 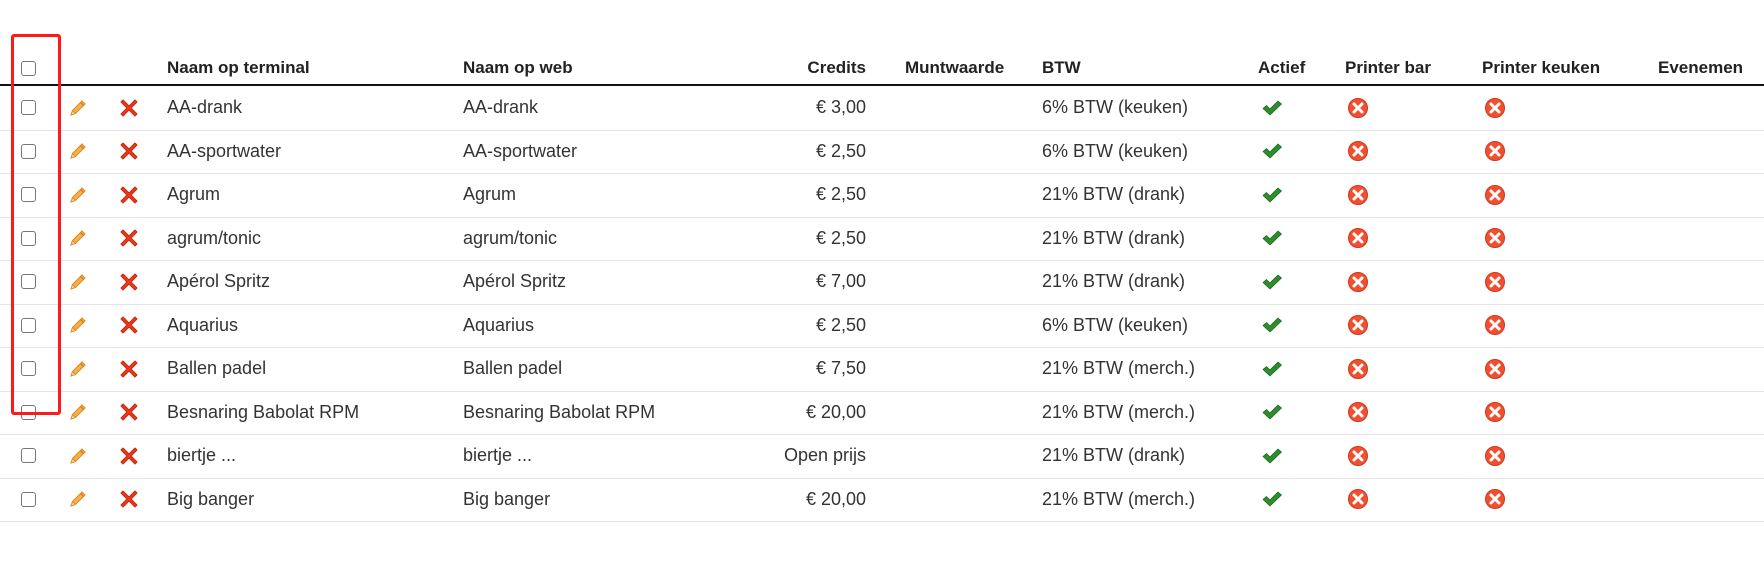 I want to click on naam-op-terminal: AA-sportwater, so click(x=224, y=150).